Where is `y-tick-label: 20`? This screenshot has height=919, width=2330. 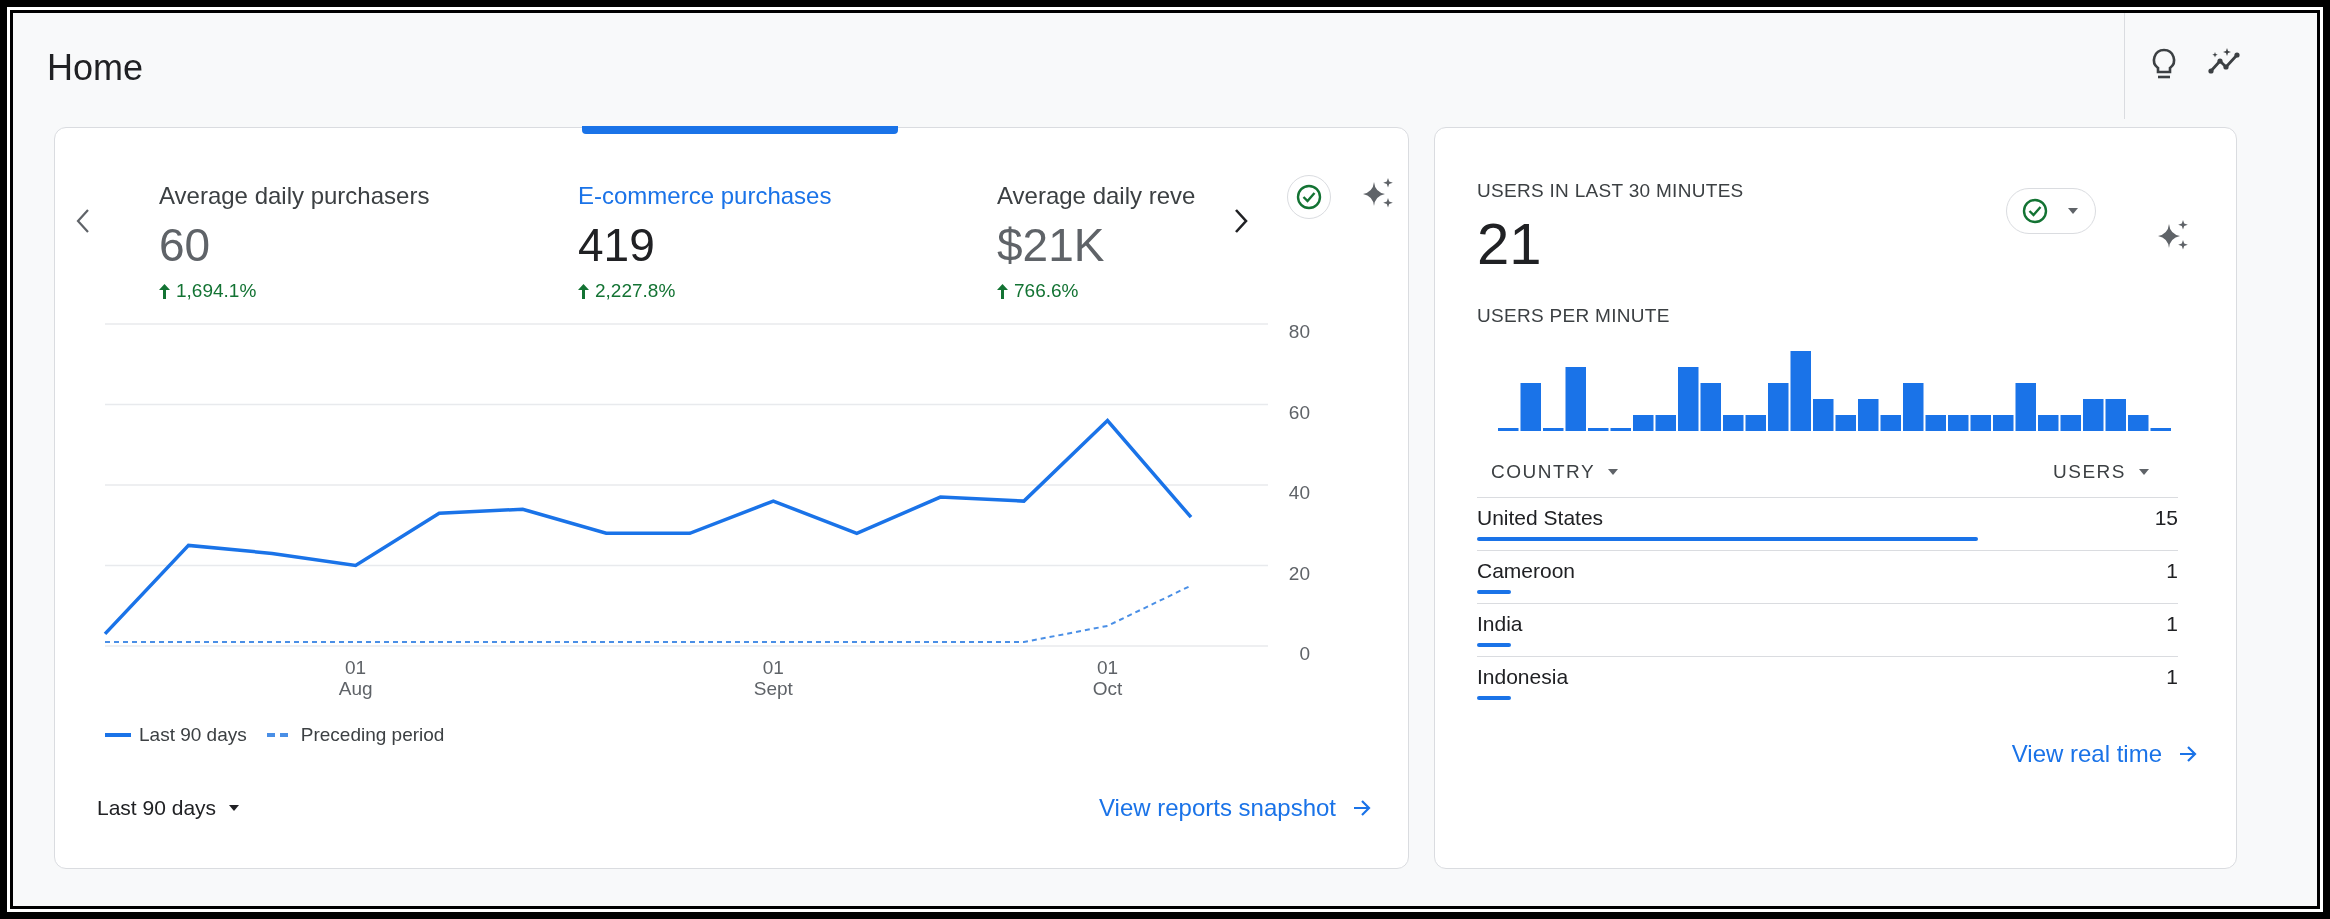 y-tick-label: 20 is located at coordinates (1299, 573).